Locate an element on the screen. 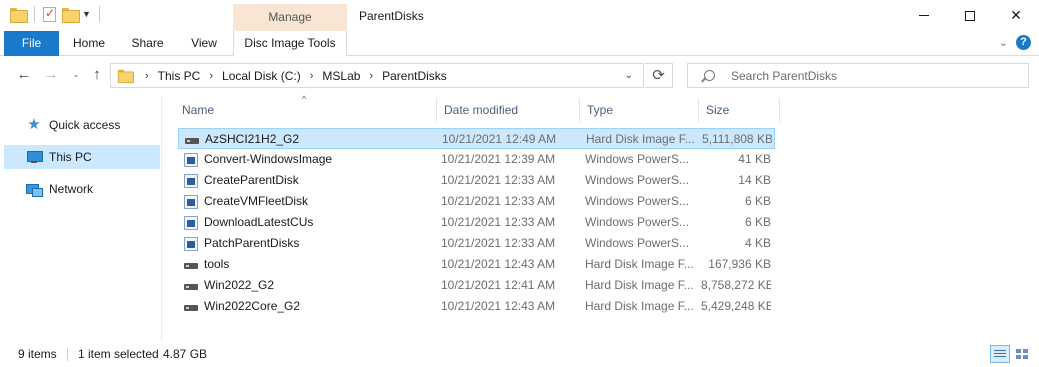 The width and height of the screenshot is (1039, 367). column-header-date-modified: Date modified is located at coordinates (508, 110).